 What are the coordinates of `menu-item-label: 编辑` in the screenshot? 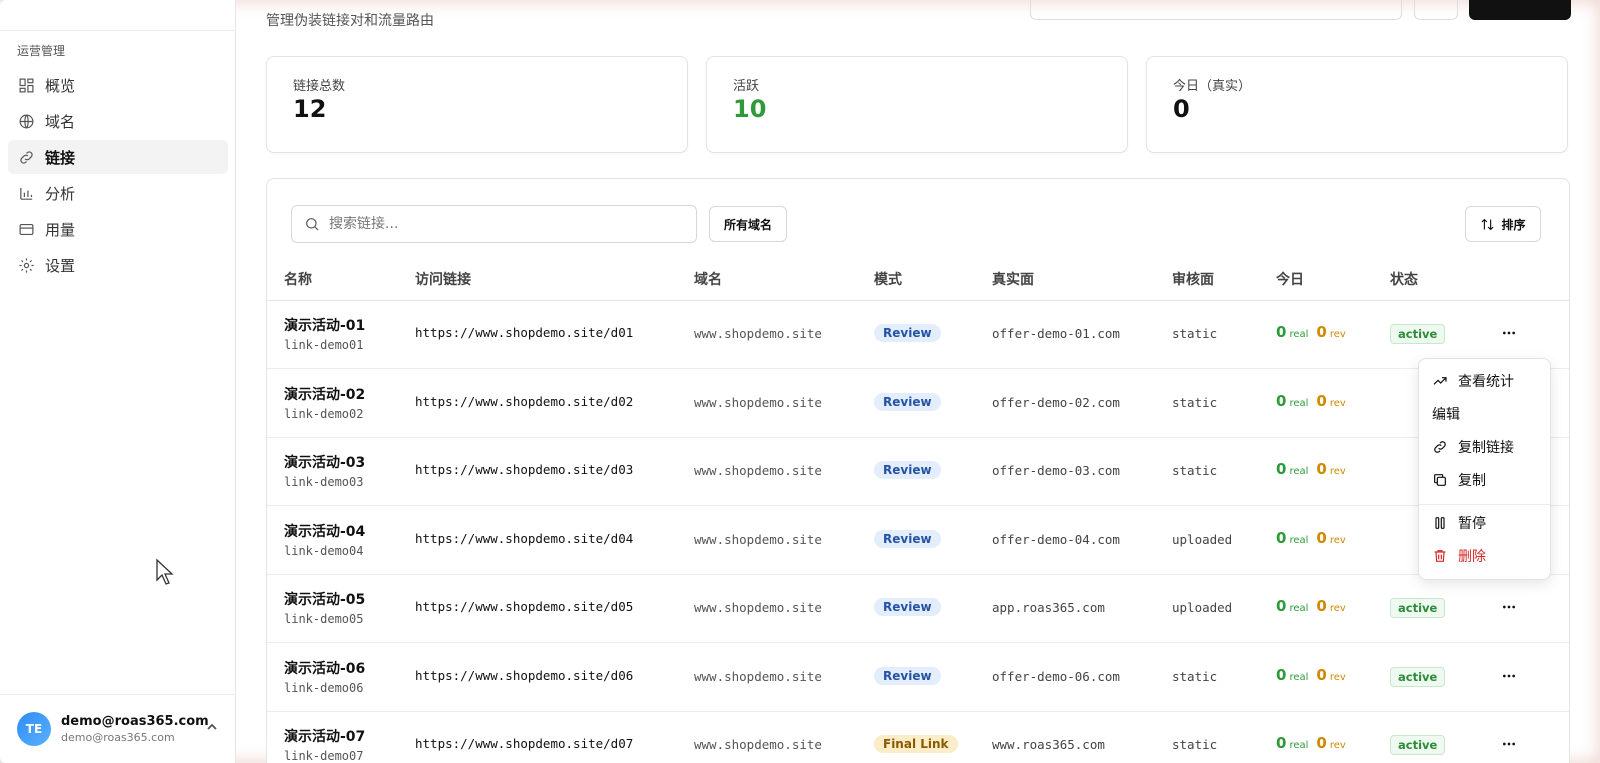 It's located at (1446, 415).